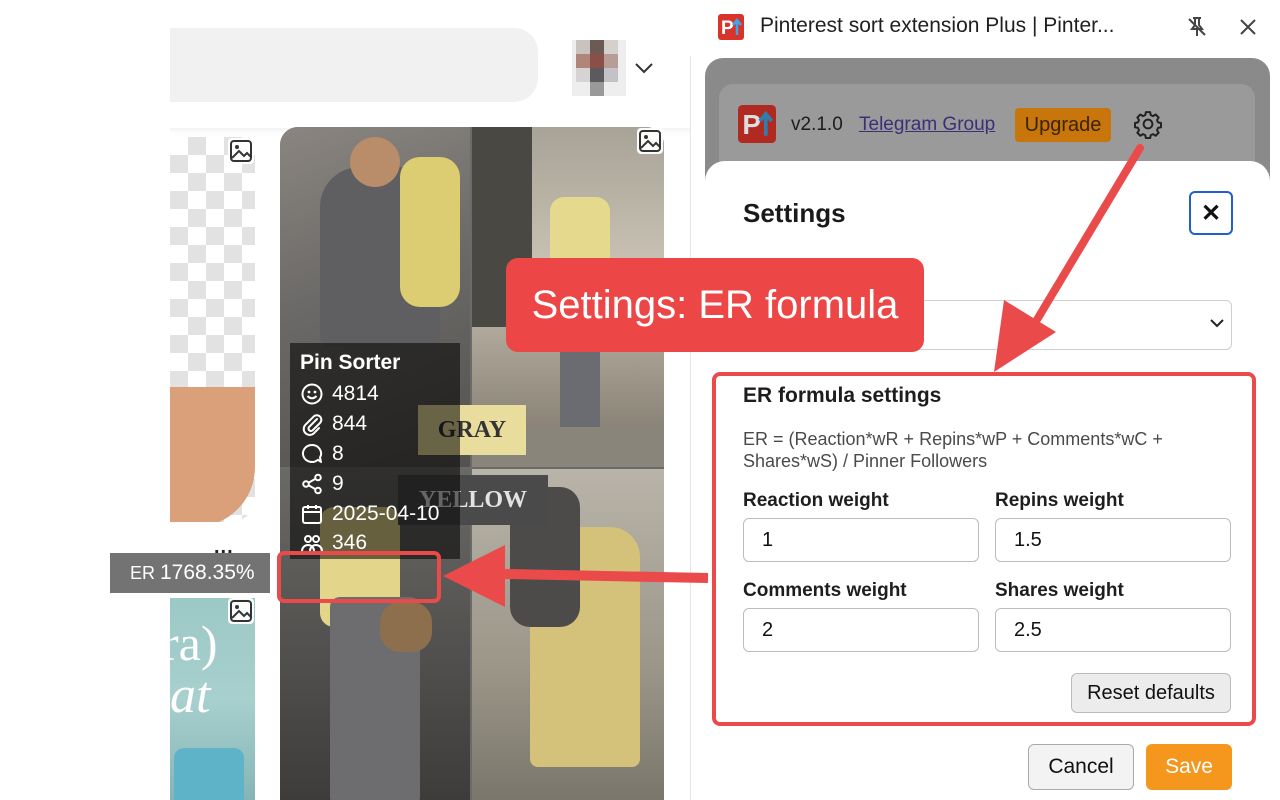 The width and height of the screenshot is (1280, 800). What do you see at coordinates (212, 329) in the screenshot?
I see `pin-card` at bounding box center [212, 329].